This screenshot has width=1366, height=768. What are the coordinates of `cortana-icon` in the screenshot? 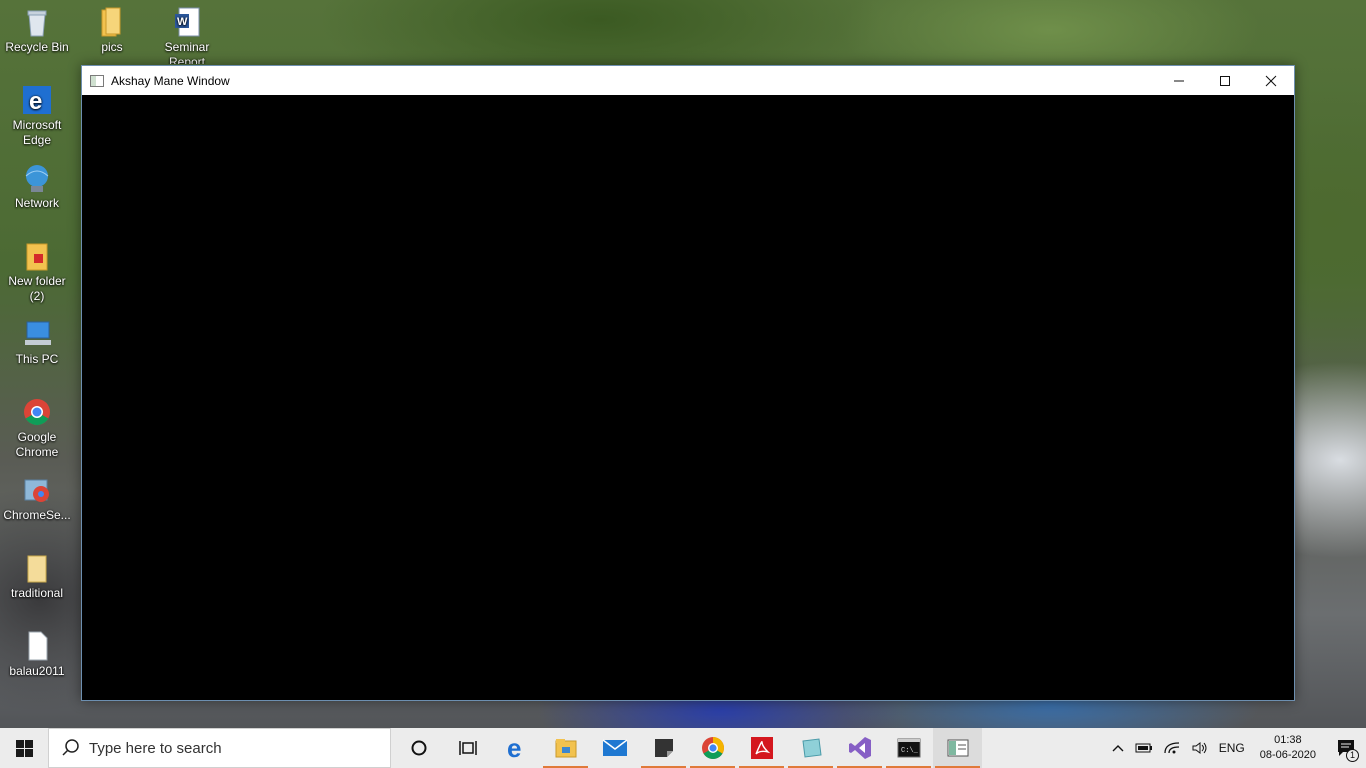 It's located at (418, 748).